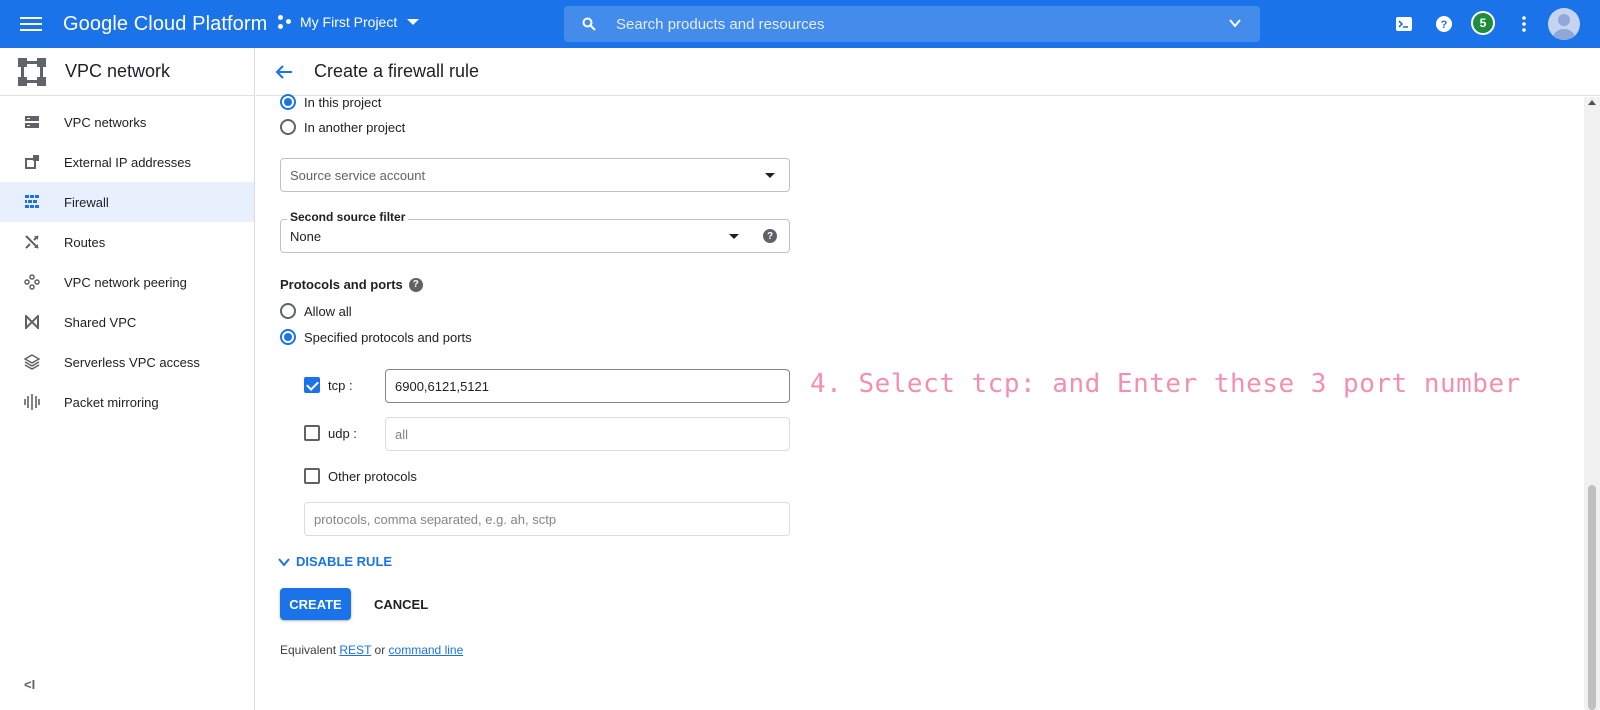  Describe the element at coordinates (720, 24) in the screenshot. I see `search-input: Search products and resources` at that location.